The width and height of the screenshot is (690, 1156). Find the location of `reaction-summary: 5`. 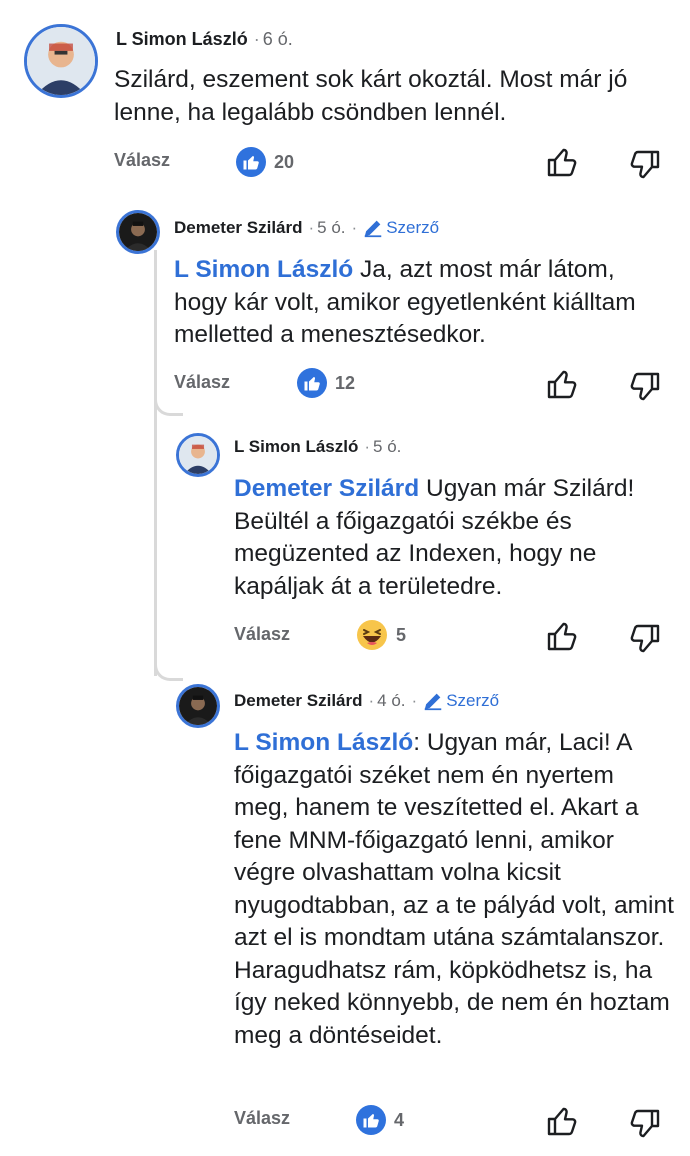

reaction-summary: 5 is located at coordinates (381, 635).